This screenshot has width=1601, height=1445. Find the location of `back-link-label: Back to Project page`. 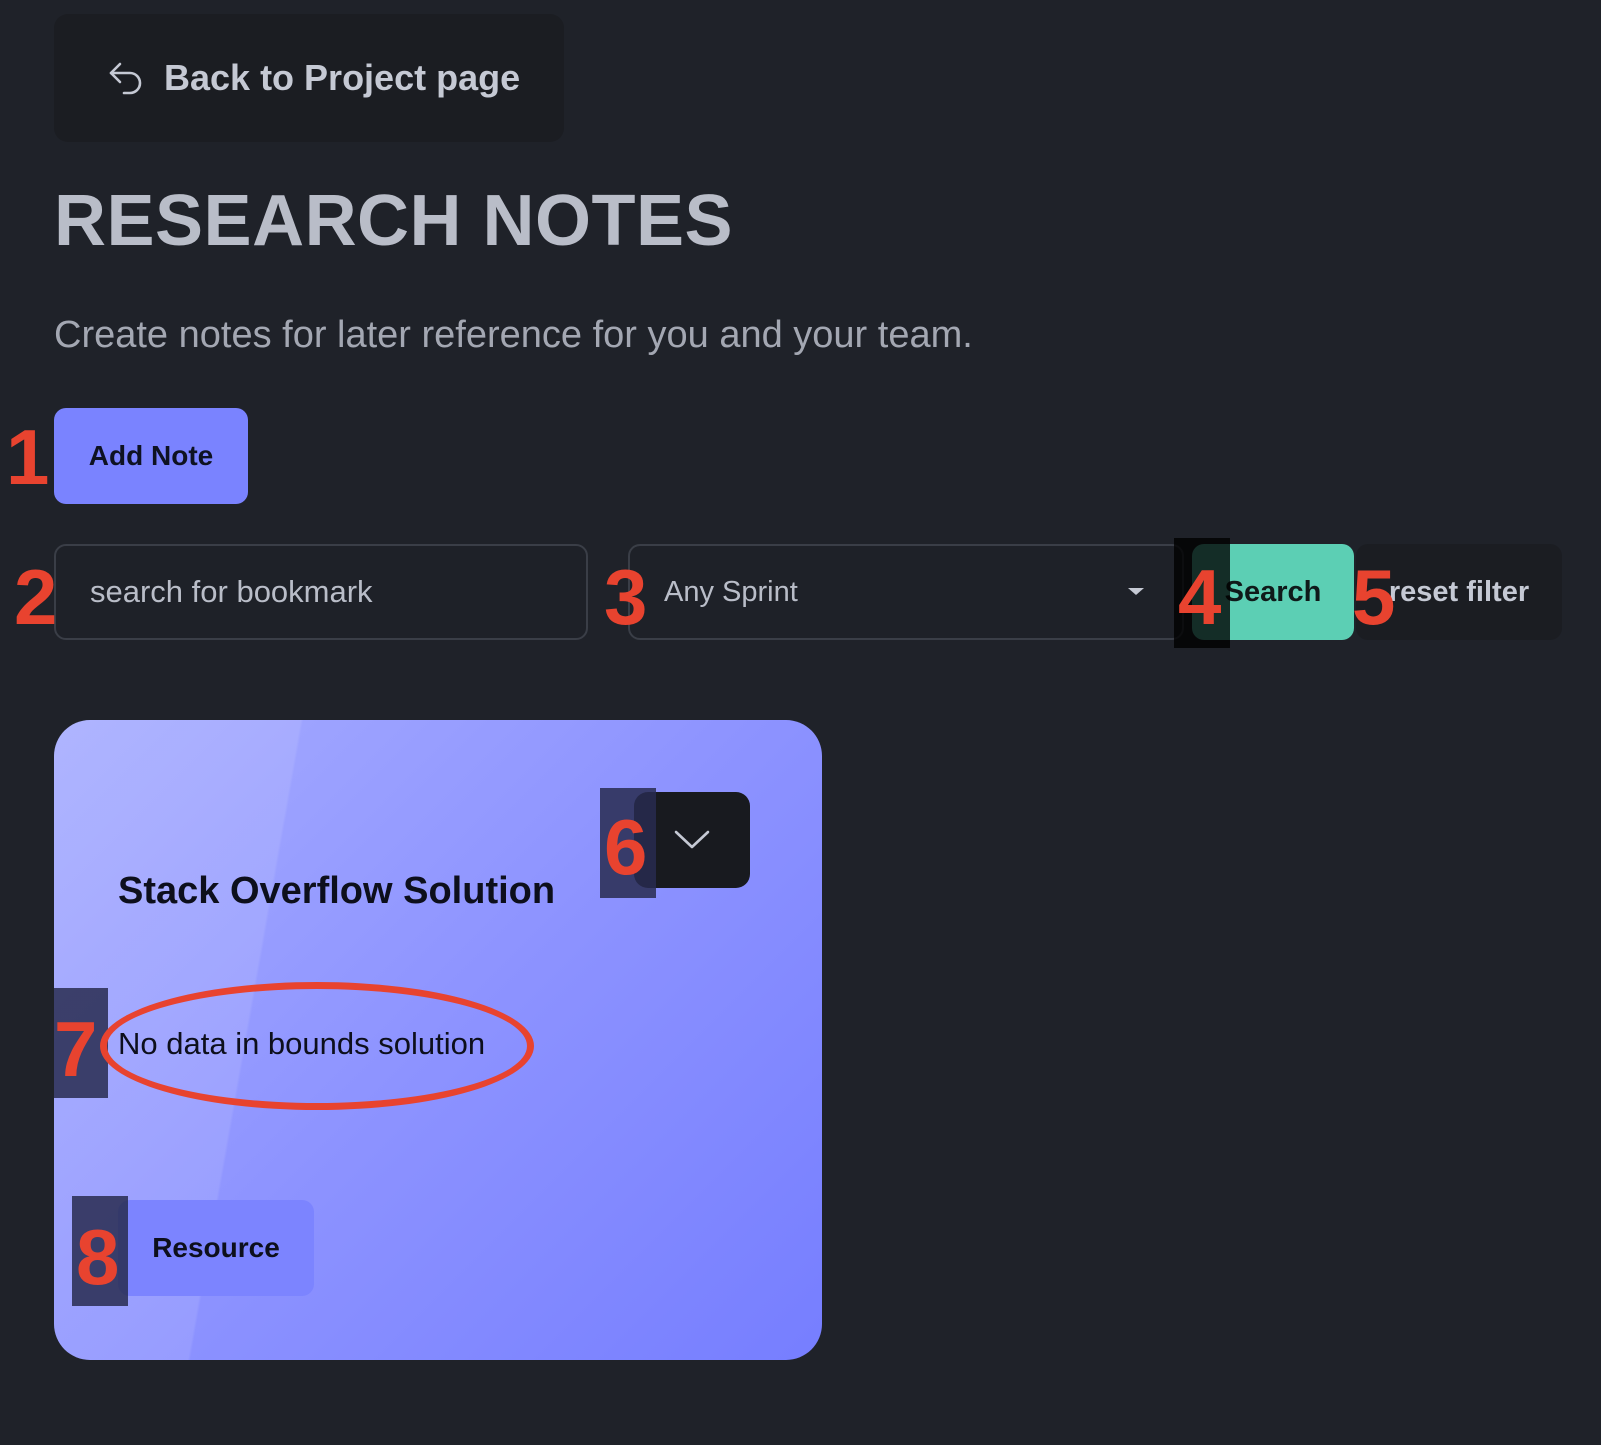

back-link-label: Back to Project page is located at coordinates (342, 77).